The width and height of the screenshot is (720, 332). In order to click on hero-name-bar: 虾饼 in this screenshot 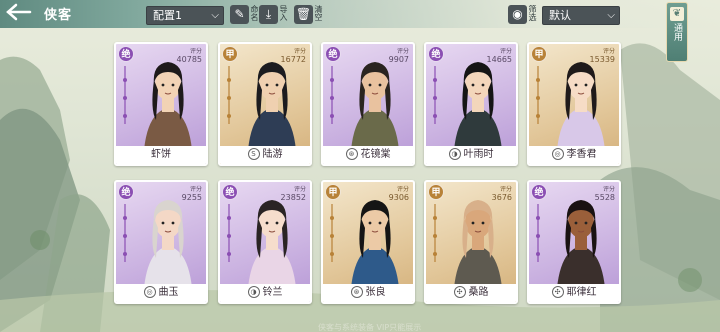, I will do `click(161, 155)`.